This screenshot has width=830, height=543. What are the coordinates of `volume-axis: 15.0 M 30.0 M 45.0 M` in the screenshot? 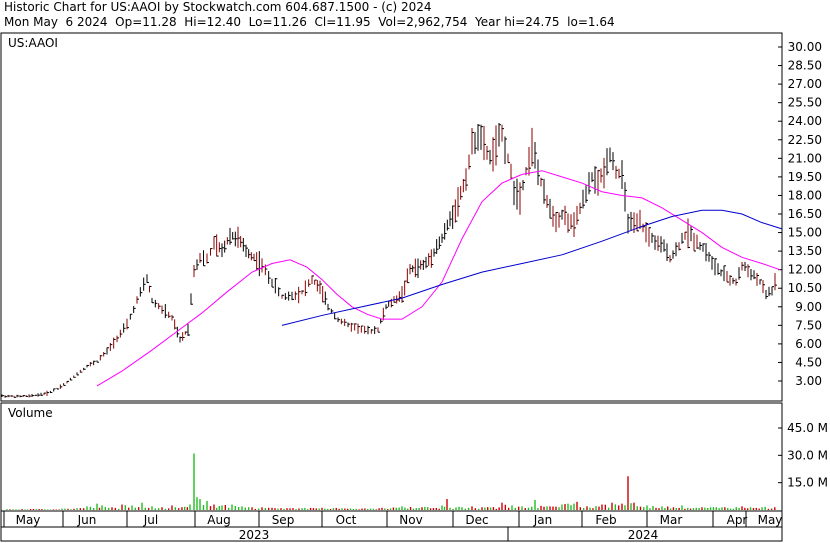 It's located at (803, 455).